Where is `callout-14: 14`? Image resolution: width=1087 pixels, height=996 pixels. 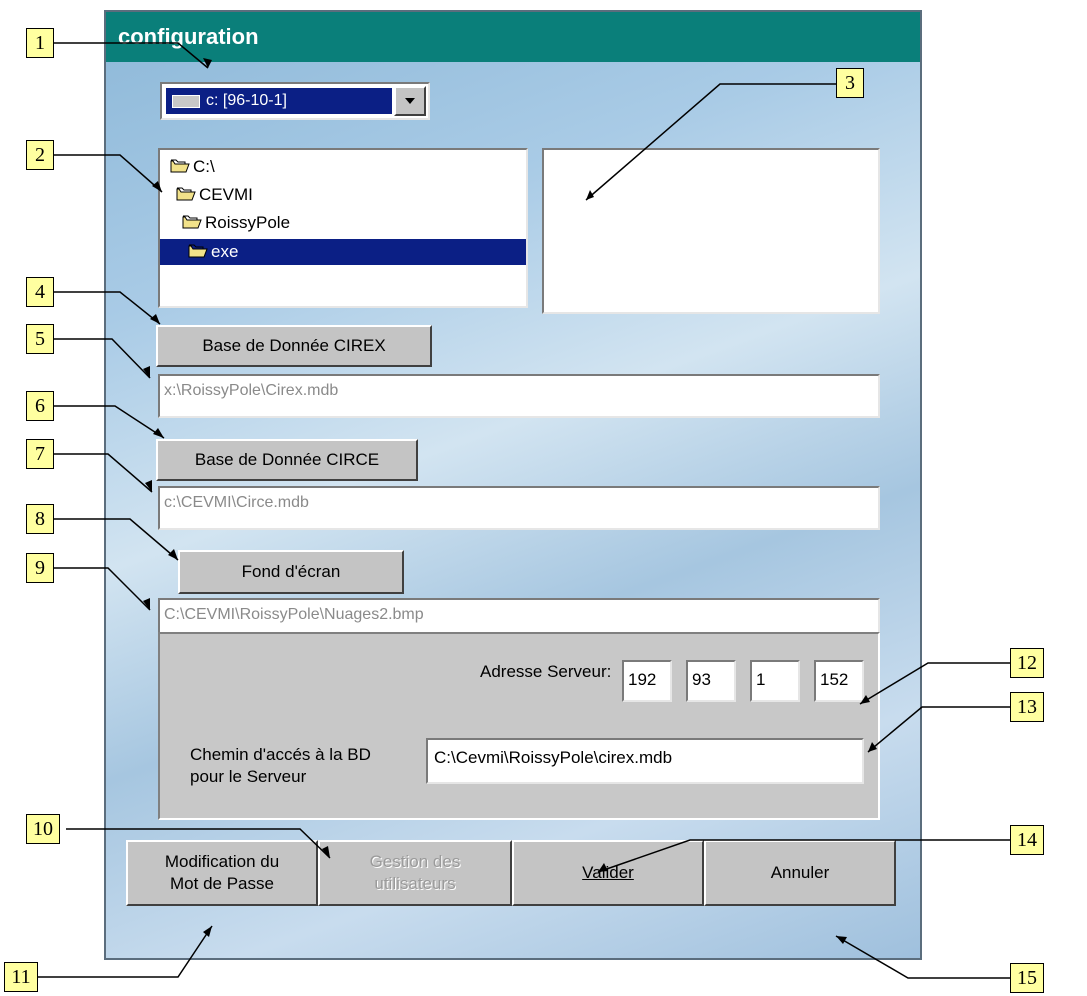
callout-14: 14 is located at coordinates (1027, 840).